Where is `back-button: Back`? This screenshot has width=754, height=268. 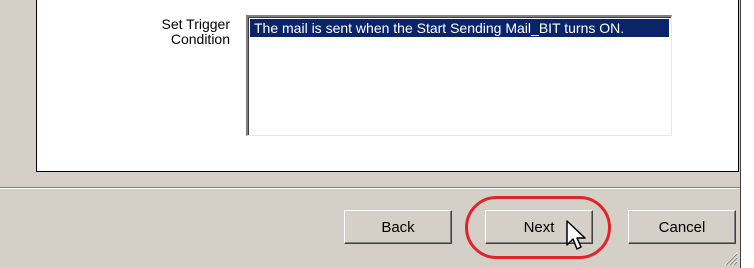
back-button: Back is located at coordinates (398, 227).